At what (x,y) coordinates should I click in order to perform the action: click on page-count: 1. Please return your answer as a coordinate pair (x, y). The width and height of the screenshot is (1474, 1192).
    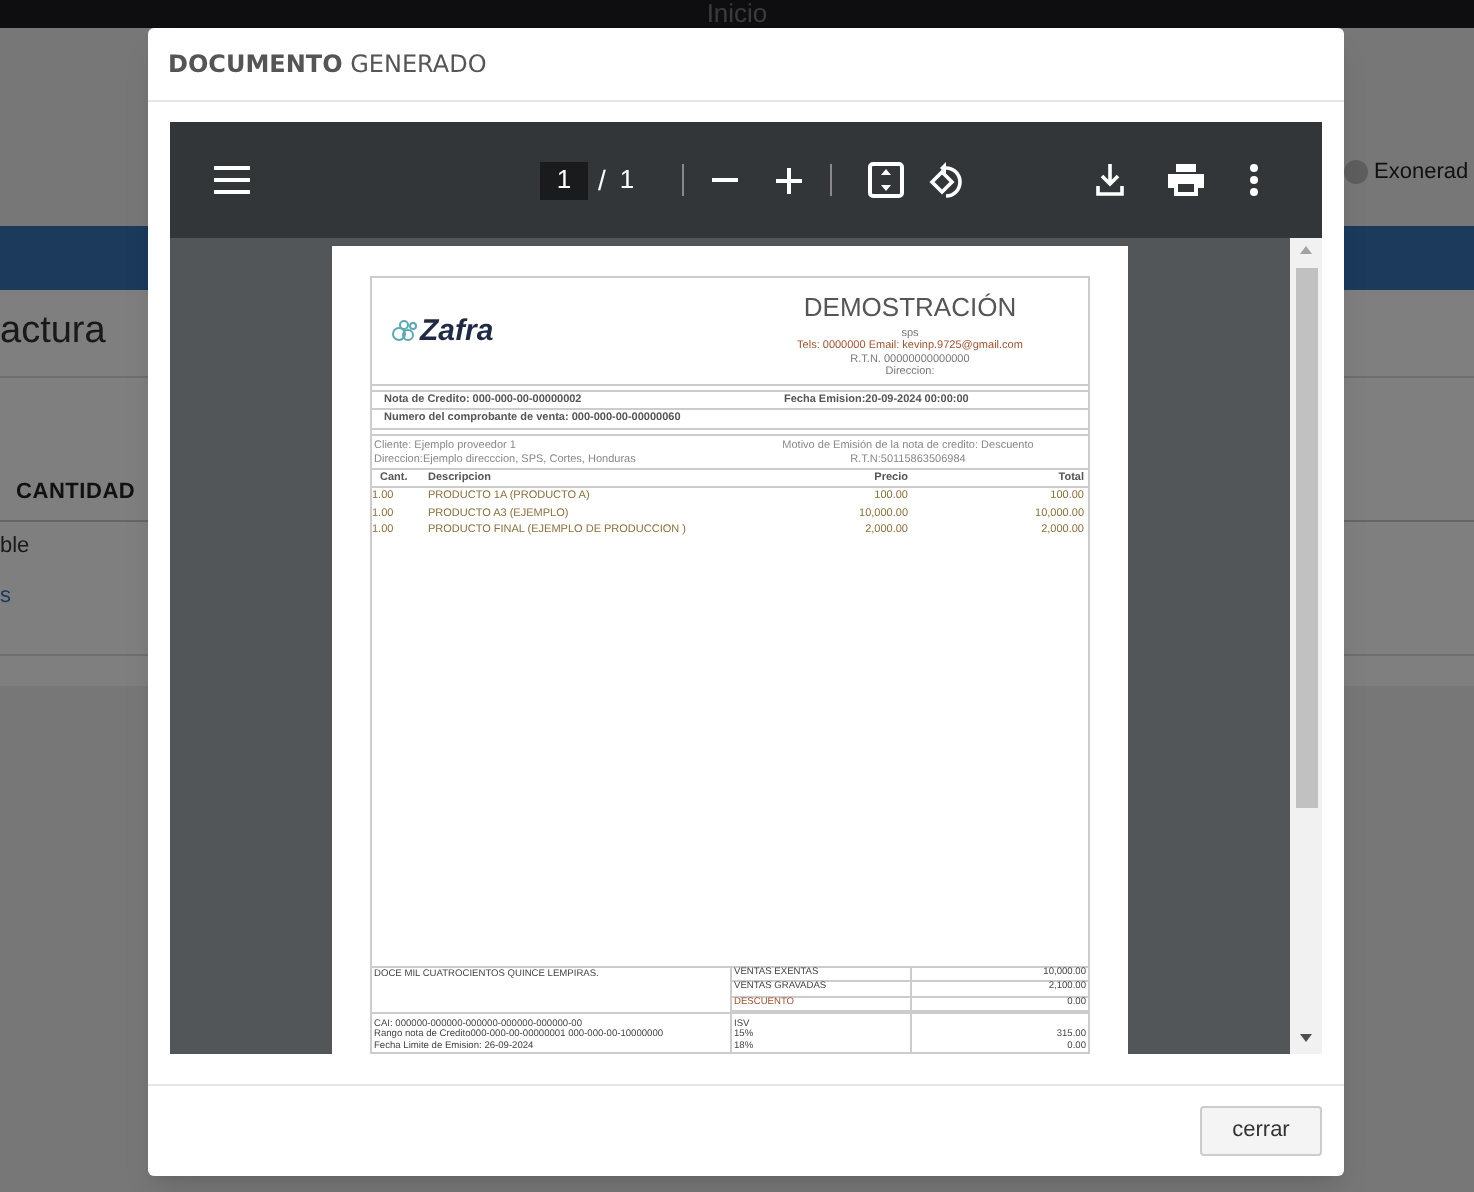
    Looking at the image, I should click on (627, 180).